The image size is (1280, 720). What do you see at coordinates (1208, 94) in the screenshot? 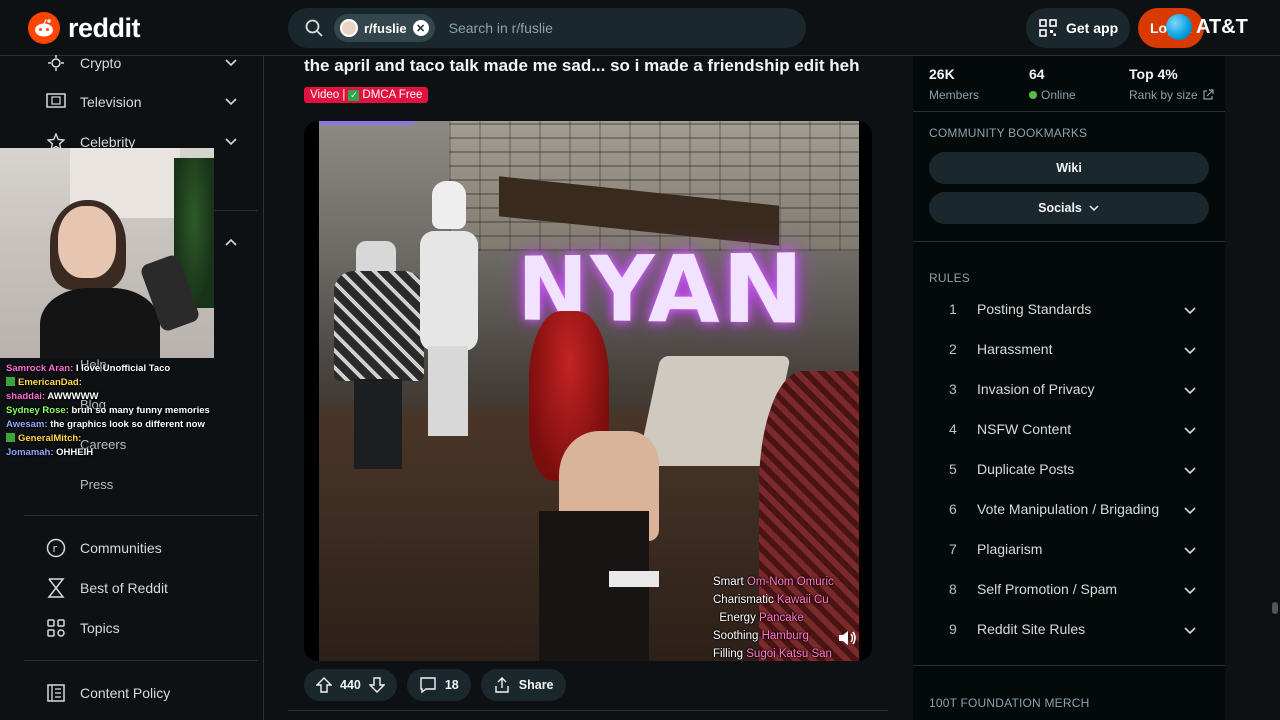
I see `external-link-icon` at bounding box center [1208, 94].